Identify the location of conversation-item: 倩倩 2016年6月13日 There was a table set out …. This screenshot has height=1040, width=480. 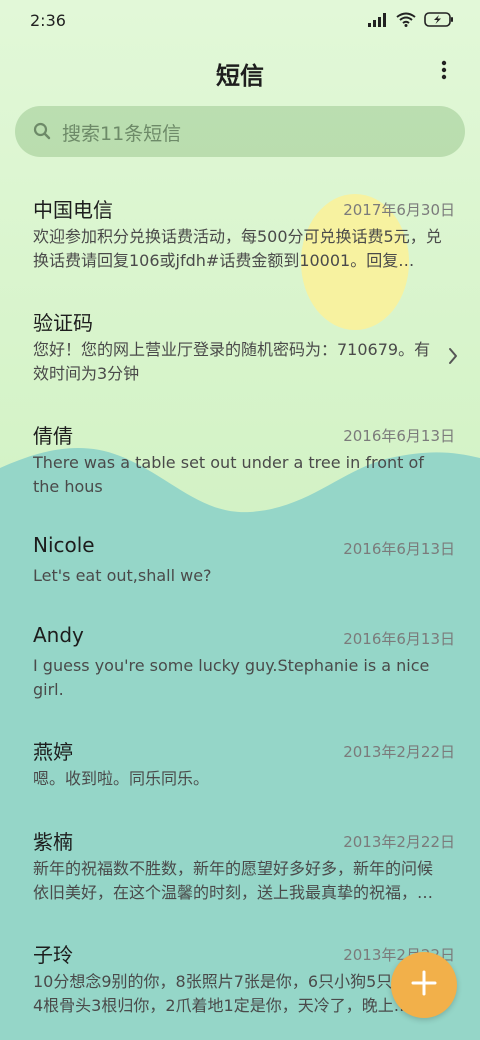
(240, 457).